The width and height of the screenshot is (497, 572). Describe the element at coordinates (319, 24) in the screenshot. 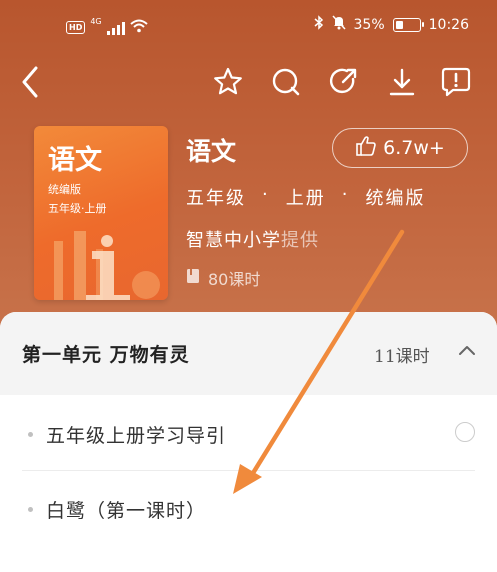

I see `bluetooth-icon` at that location.